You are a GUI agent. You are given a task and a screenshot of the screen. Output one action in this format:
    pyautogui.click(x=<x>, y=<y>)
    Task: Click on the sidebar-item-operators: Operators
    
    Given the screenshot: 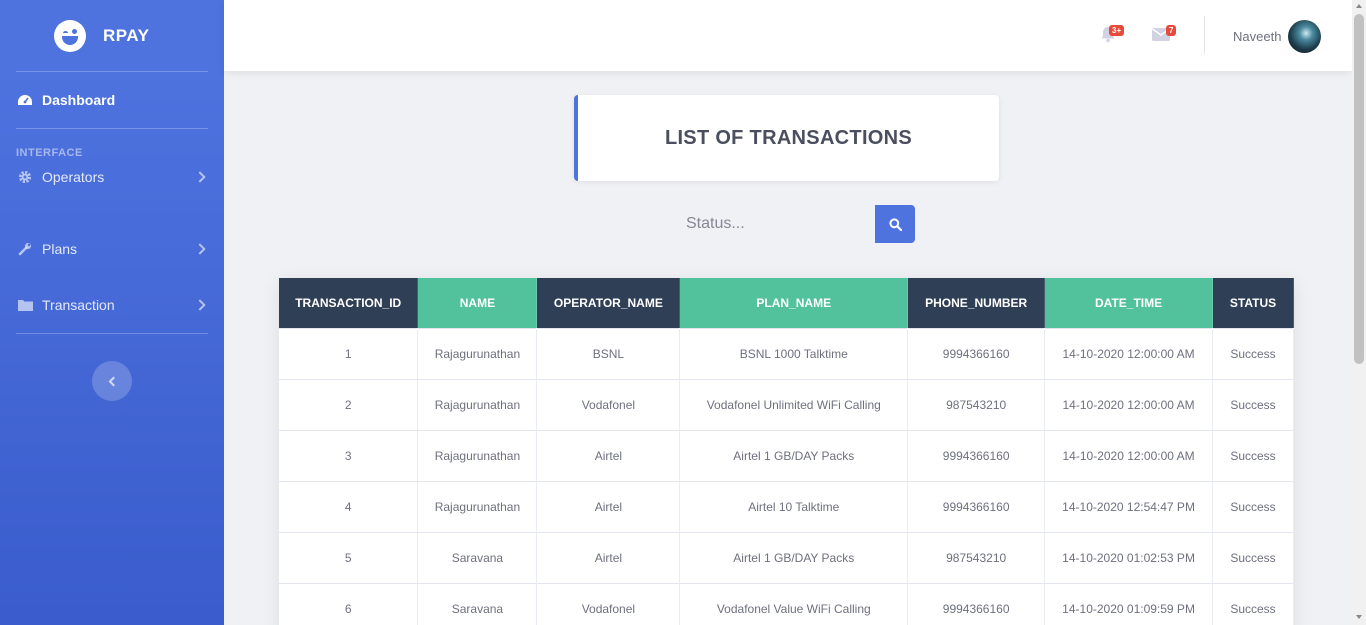 What is the action you would take?
    pyautogui.click(x=112, y=177)
    